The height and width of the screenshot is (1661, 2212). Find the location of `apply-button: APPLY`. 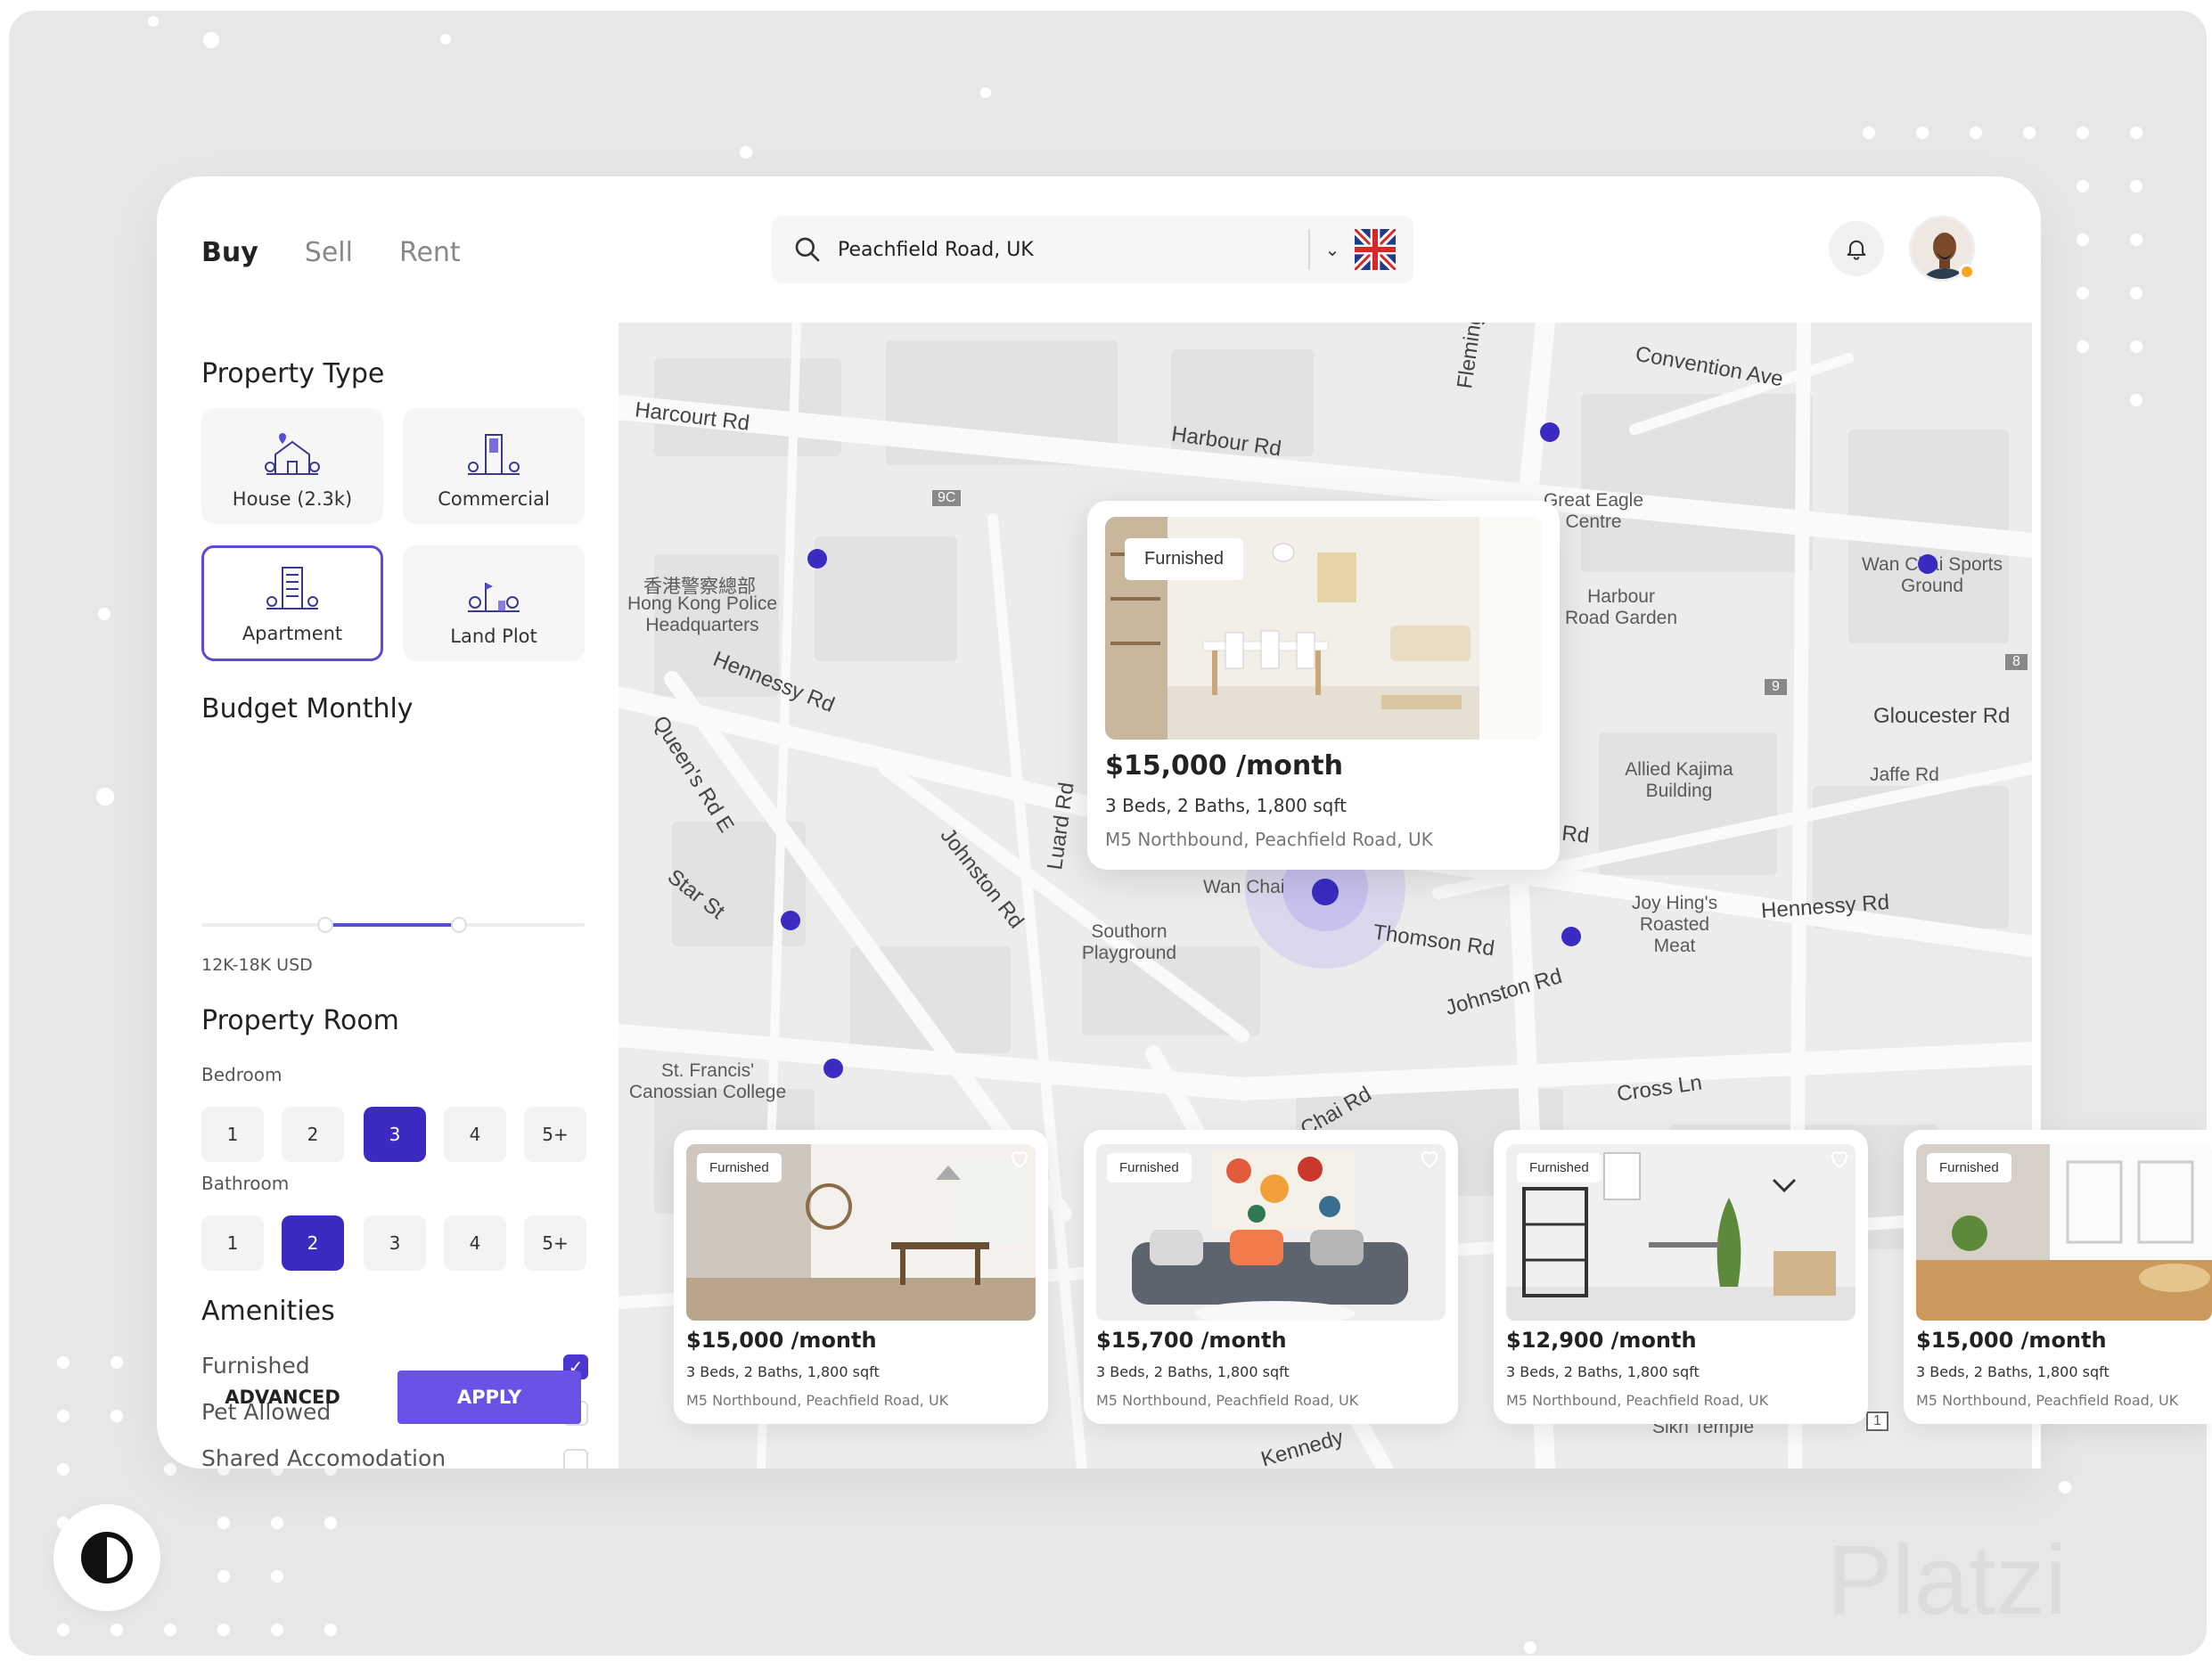

apply-button: APPLY is located at coordinates (489, 1397).